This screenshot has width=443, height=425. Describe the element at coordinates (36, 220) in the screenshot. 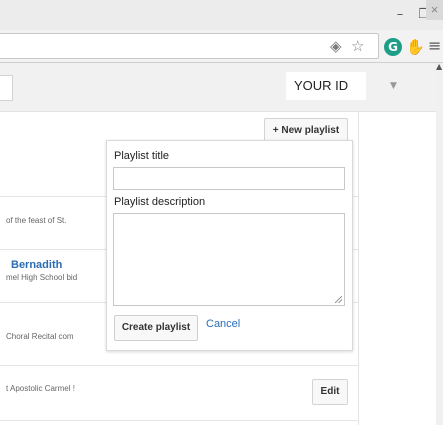

I see `row-snippet: of the feast of St.` at that location.